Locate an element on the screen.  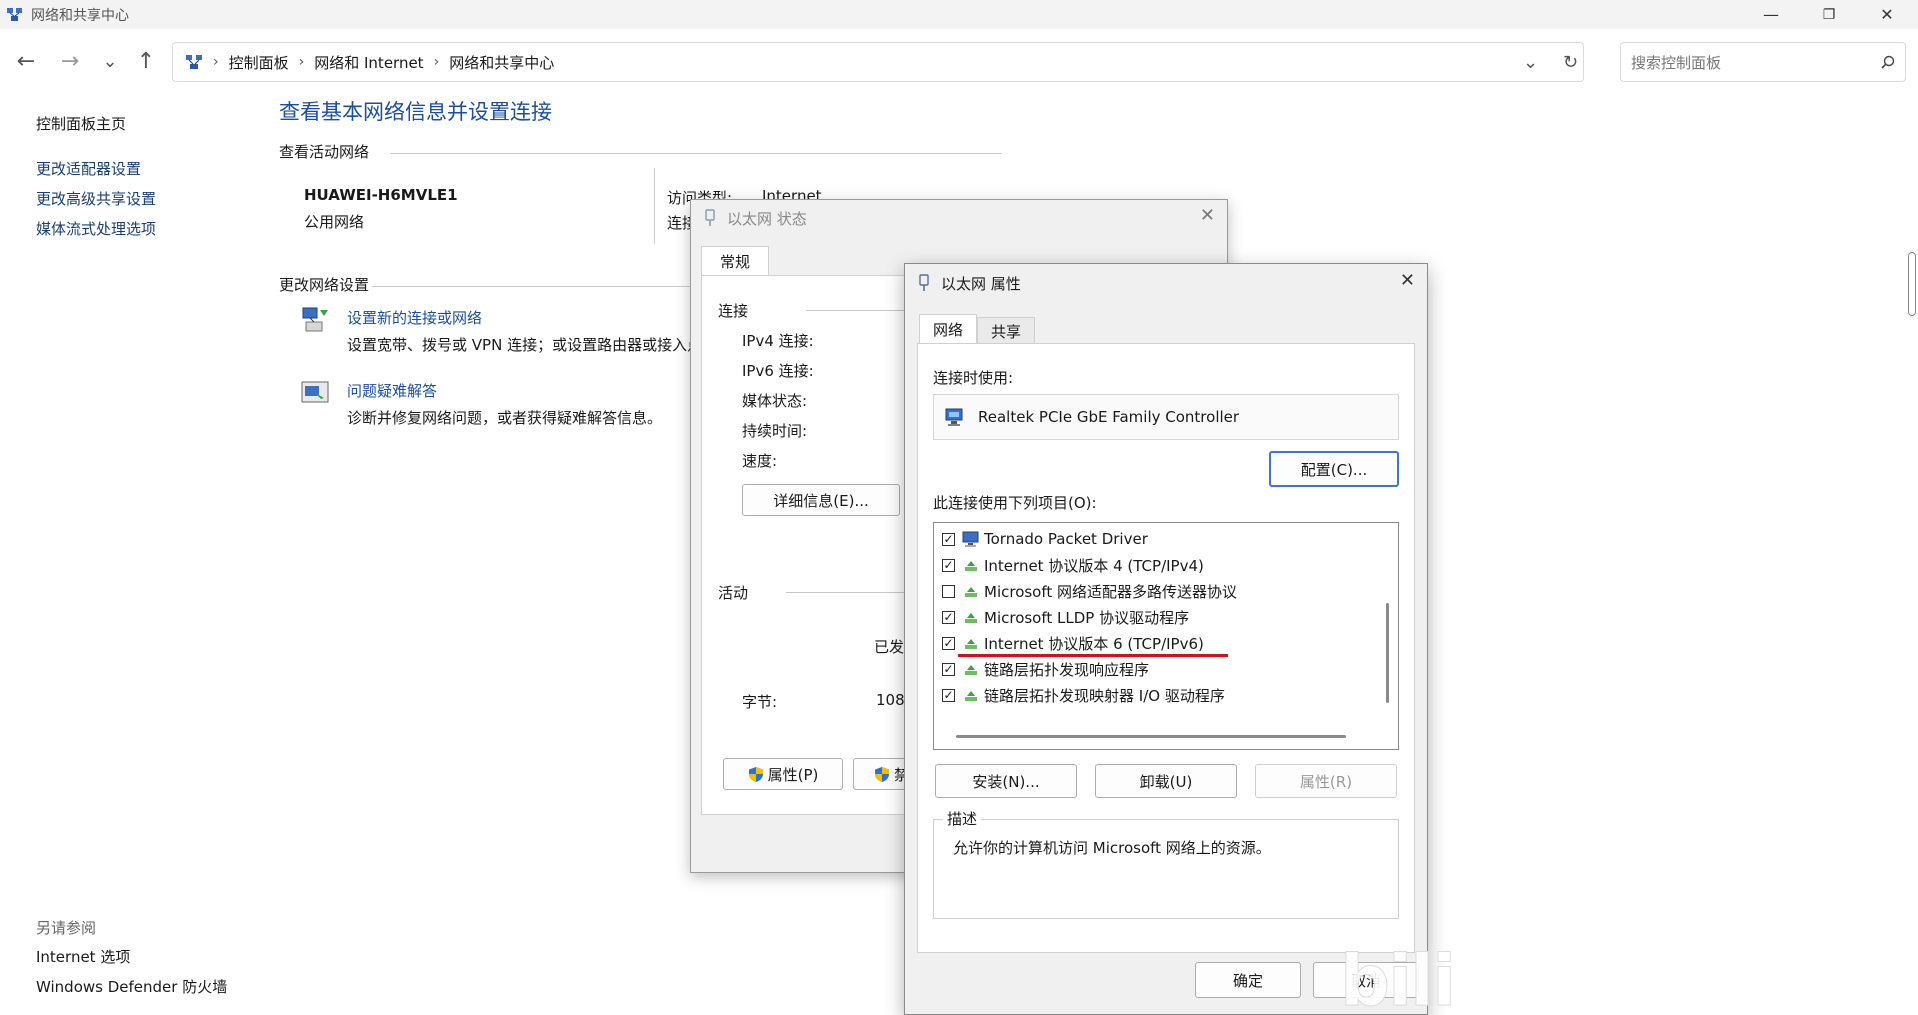
search-icon is located at coordinates (1888, 62).